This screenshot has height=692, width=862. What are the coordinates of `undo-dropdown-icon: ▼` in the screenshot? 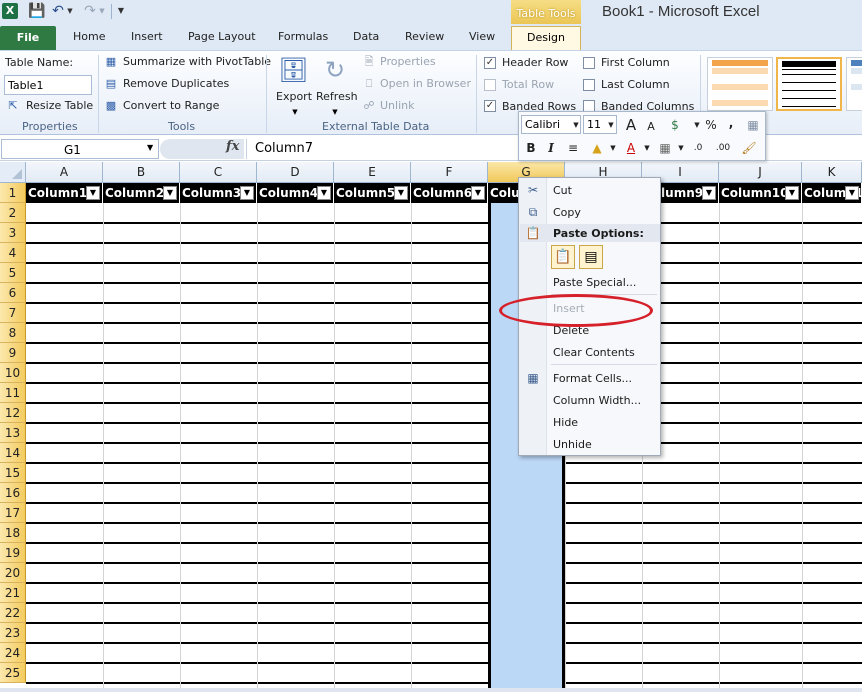 It's located at (70, 11).